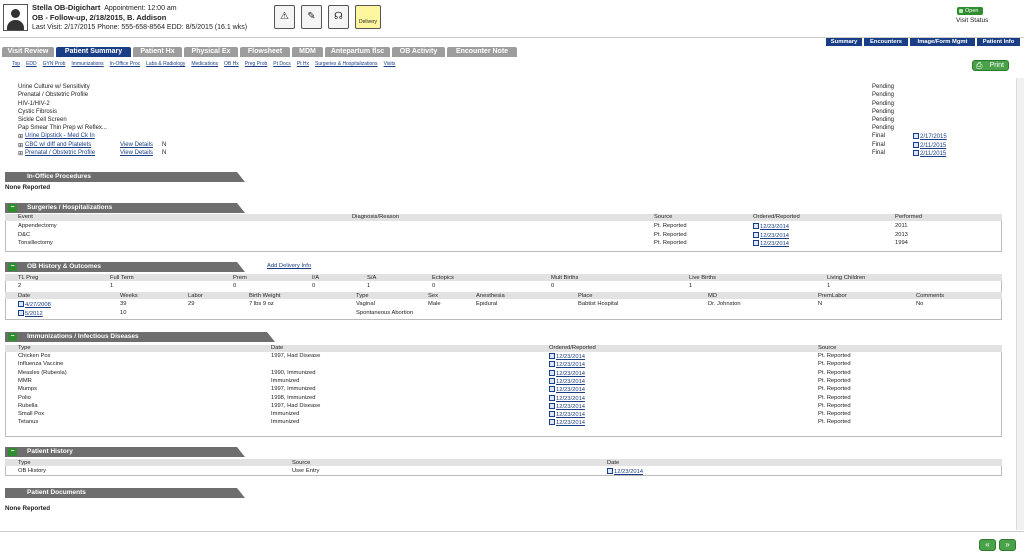  I want to click on tab-encounter-note: Encounter Note, so click(482, 52).